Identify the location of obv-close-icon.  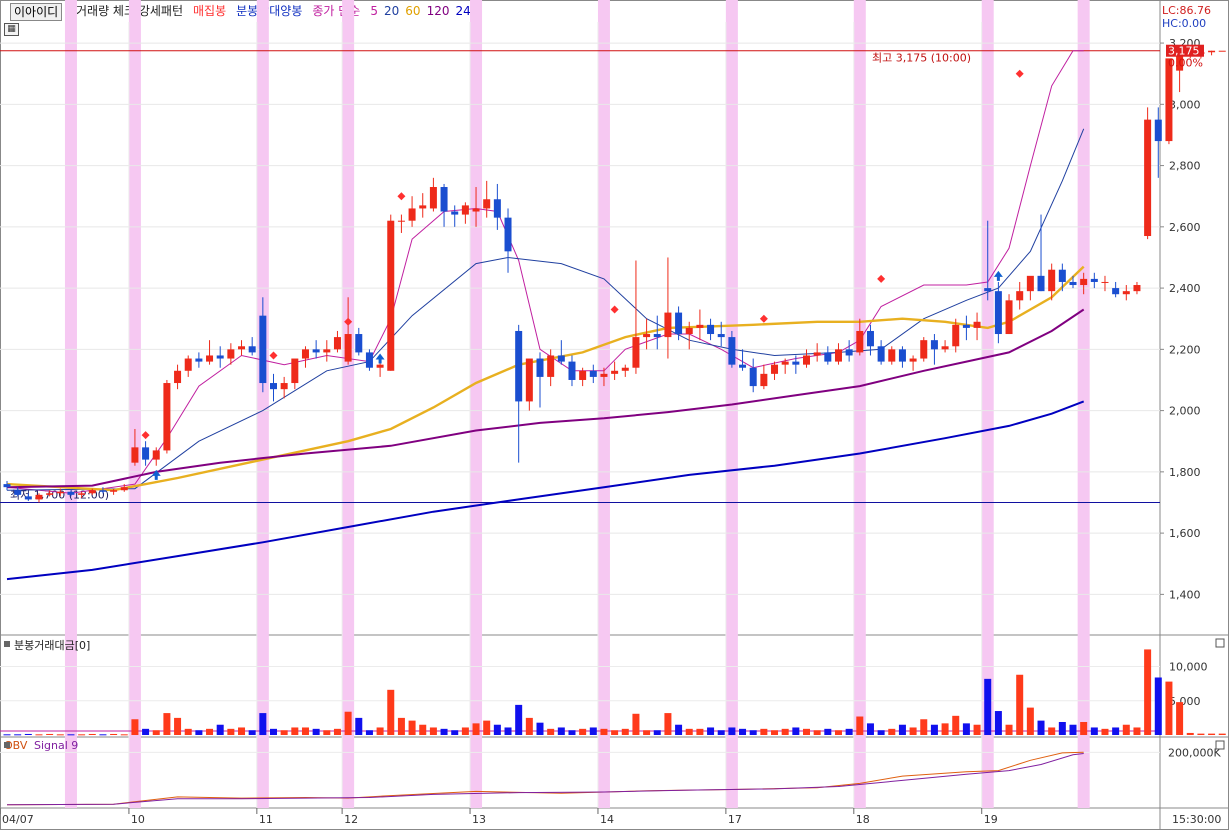
(1220, 745).